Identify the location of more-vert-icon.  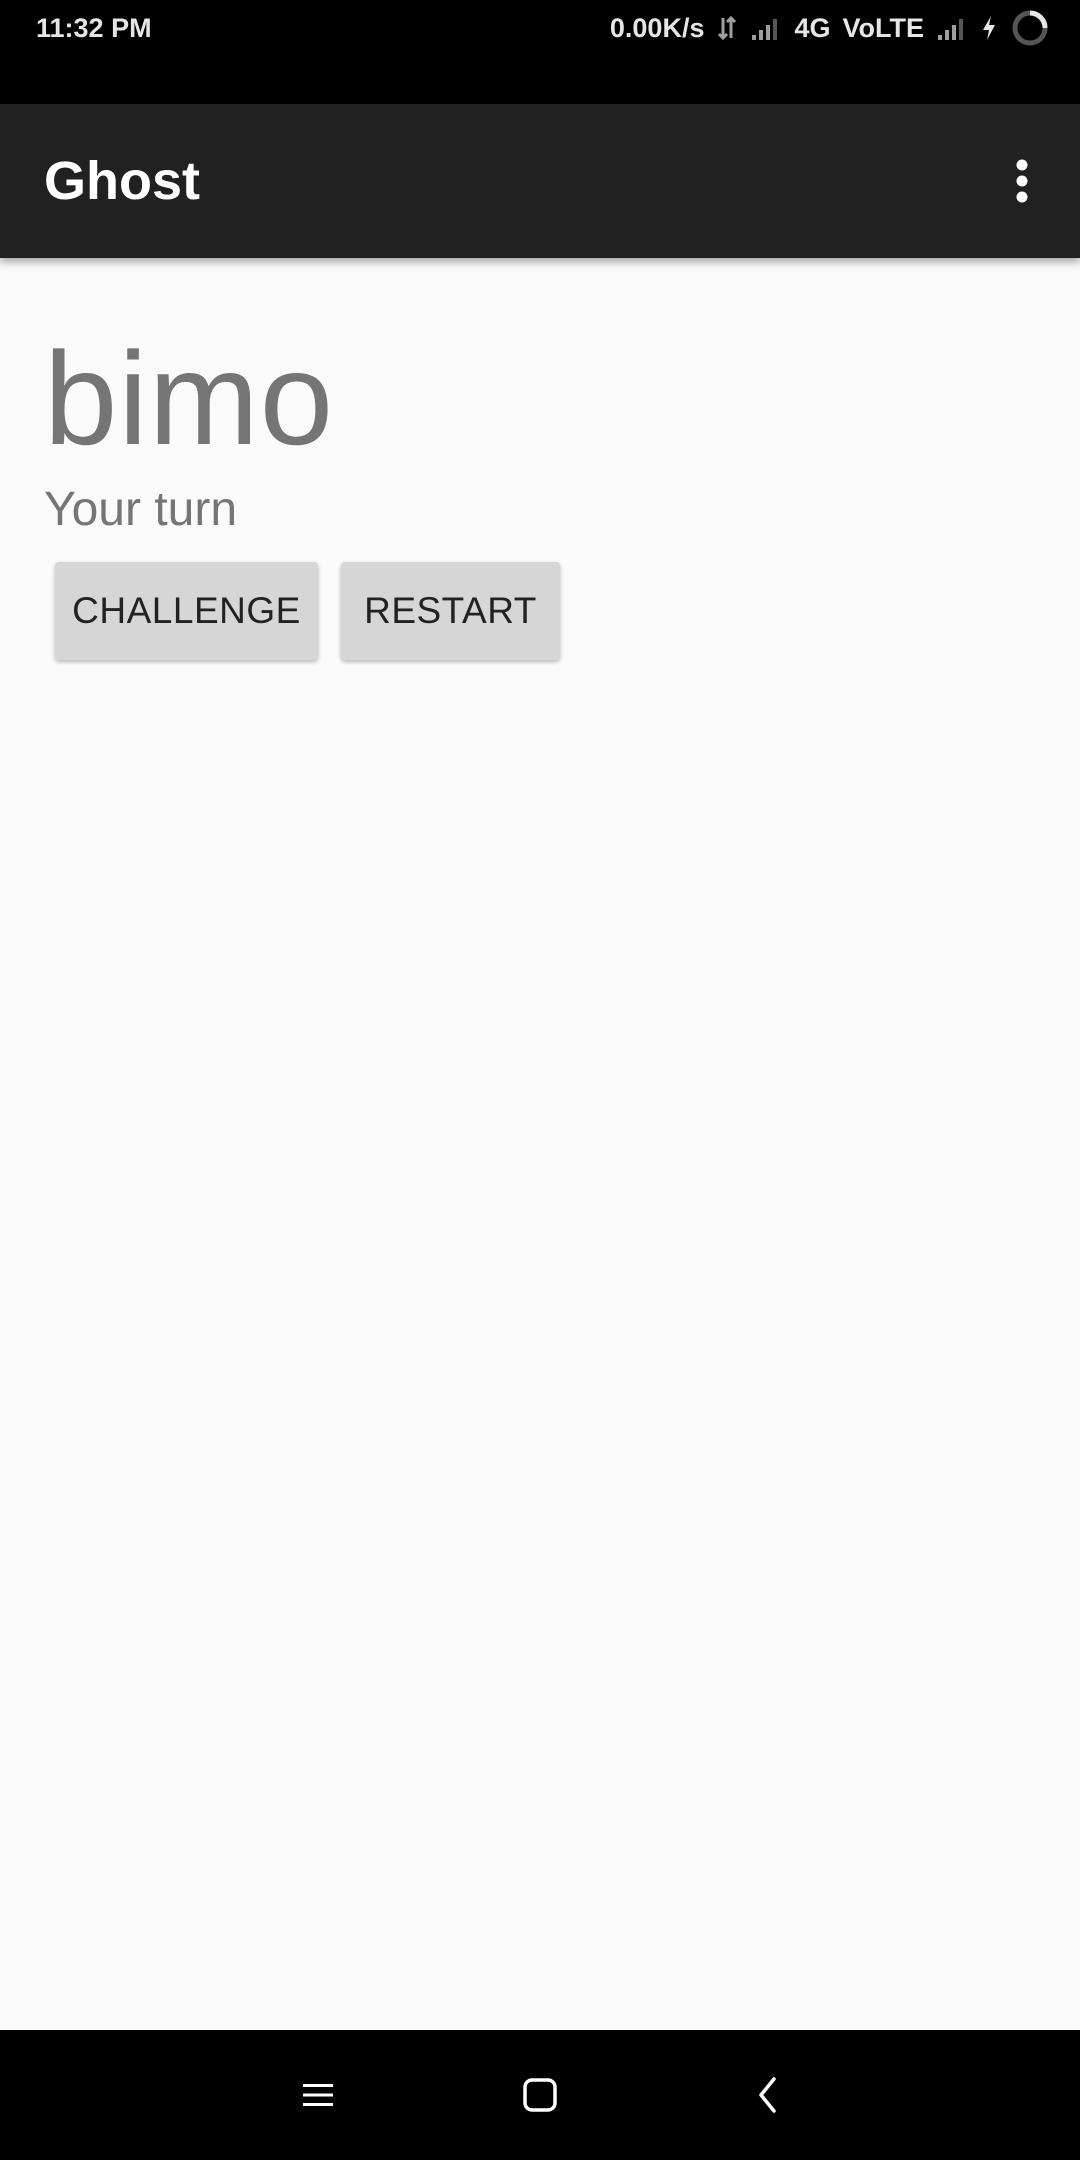
(1022, 181).